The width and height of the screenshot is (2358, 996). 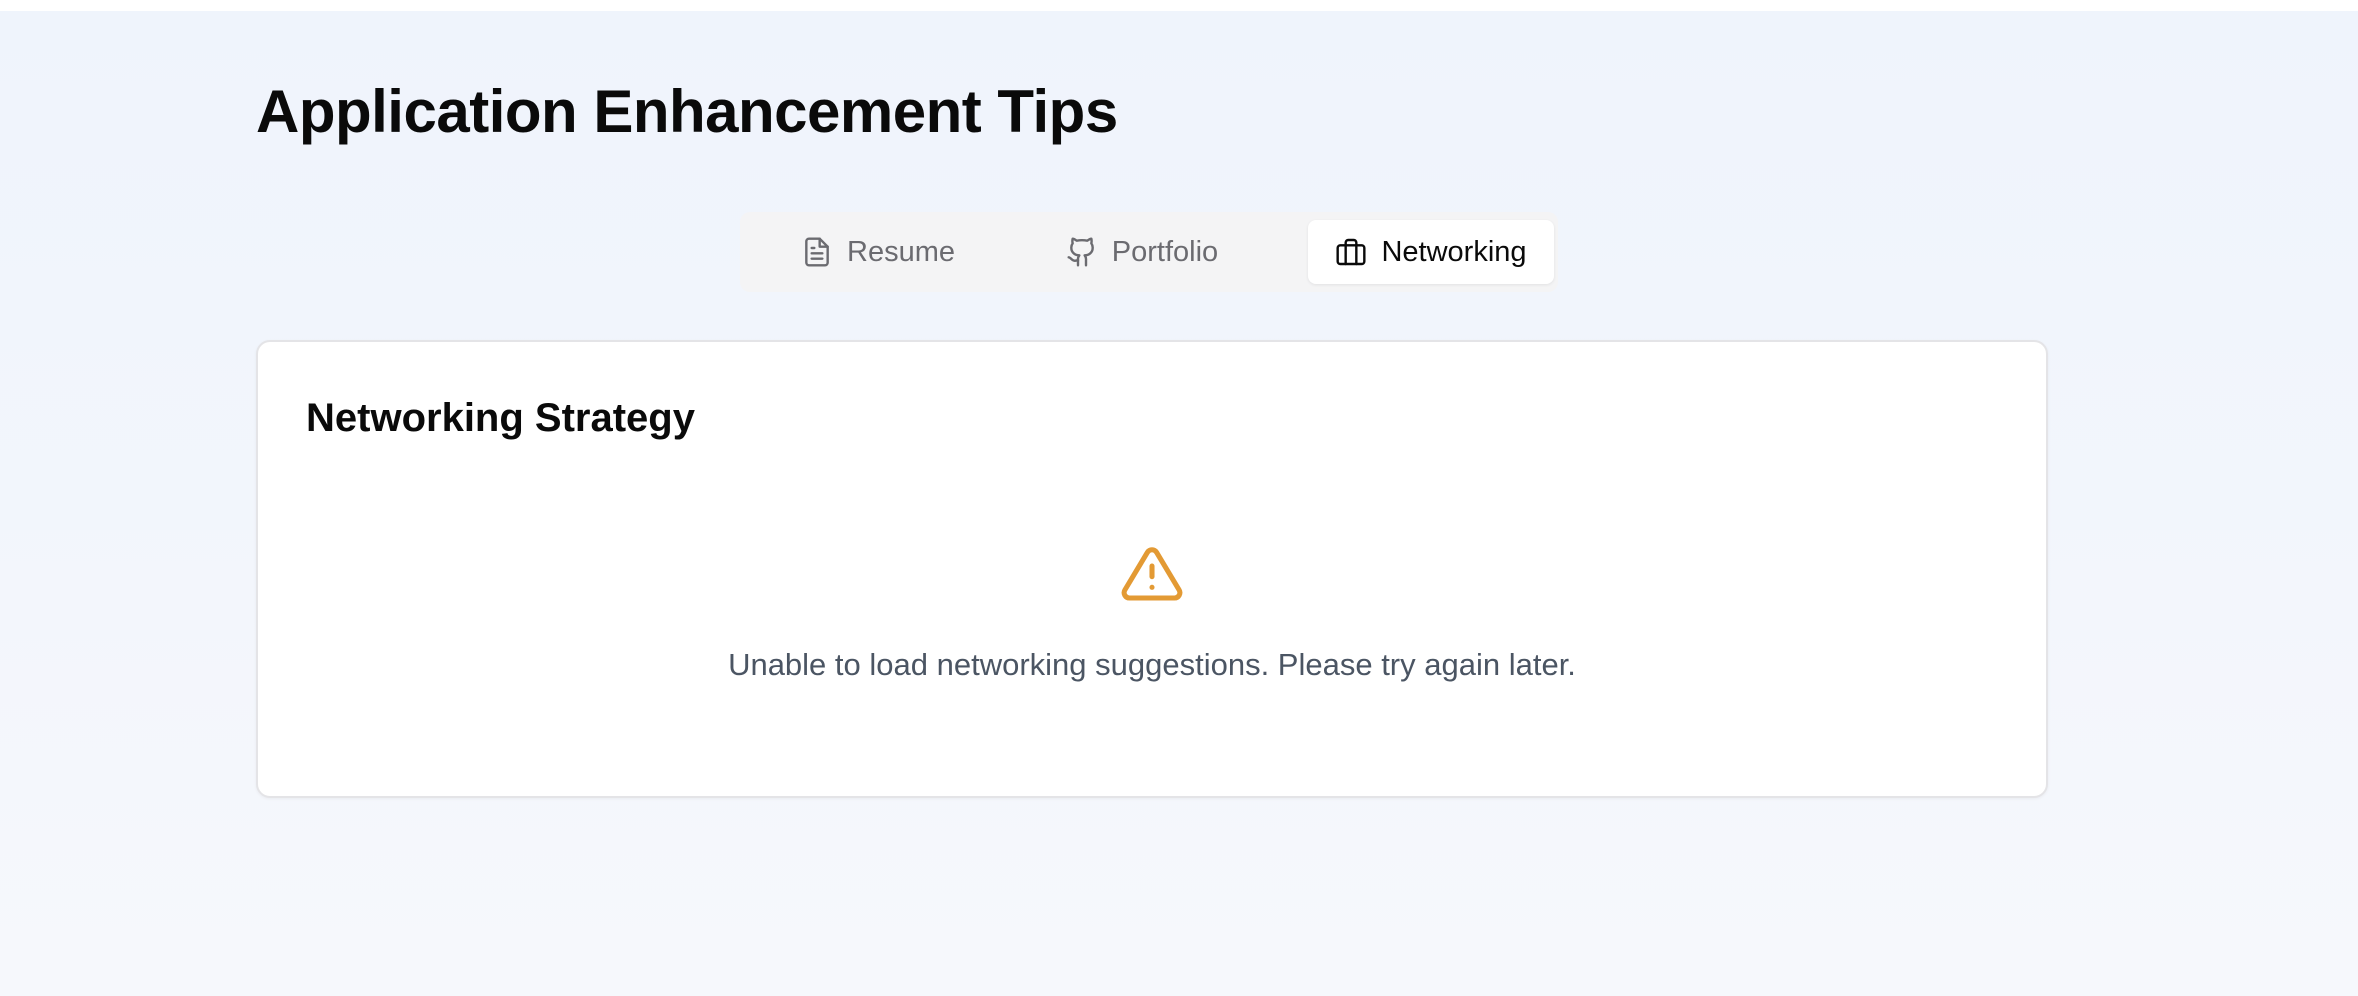 I want to click on tab-networking: Networking, so click(x=1431, y=252).